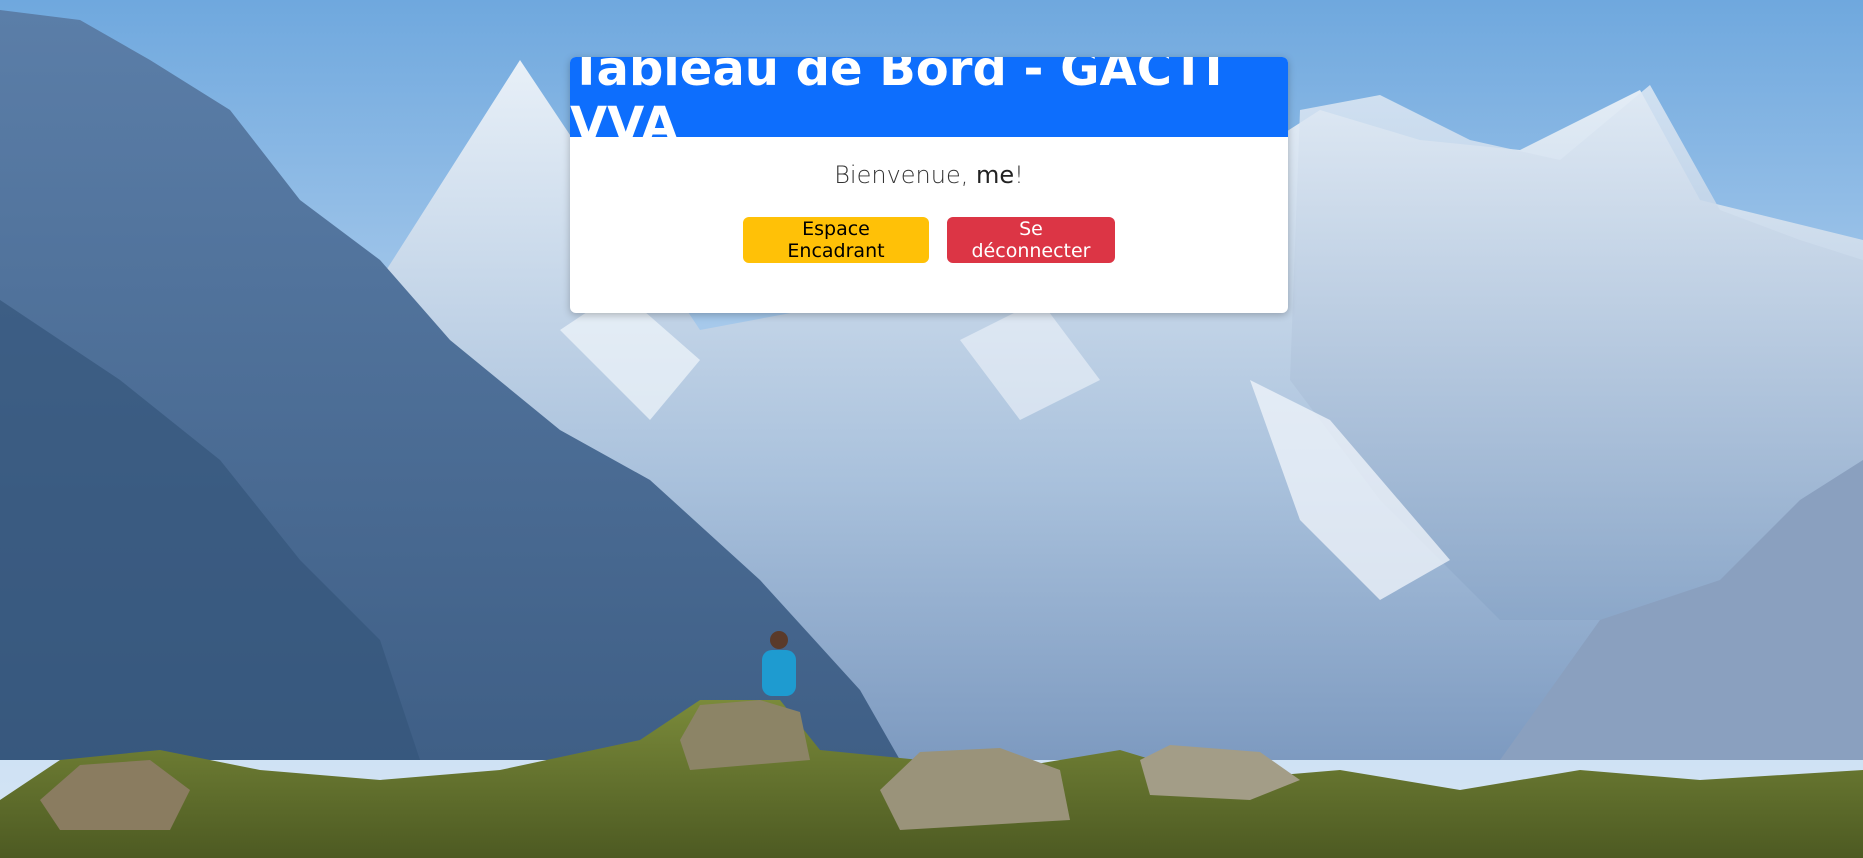  Describe the element at coordinates (896, 105) in the screenshot. I see `page-title: Tableau de Bord - GACTI VVA` at that location.